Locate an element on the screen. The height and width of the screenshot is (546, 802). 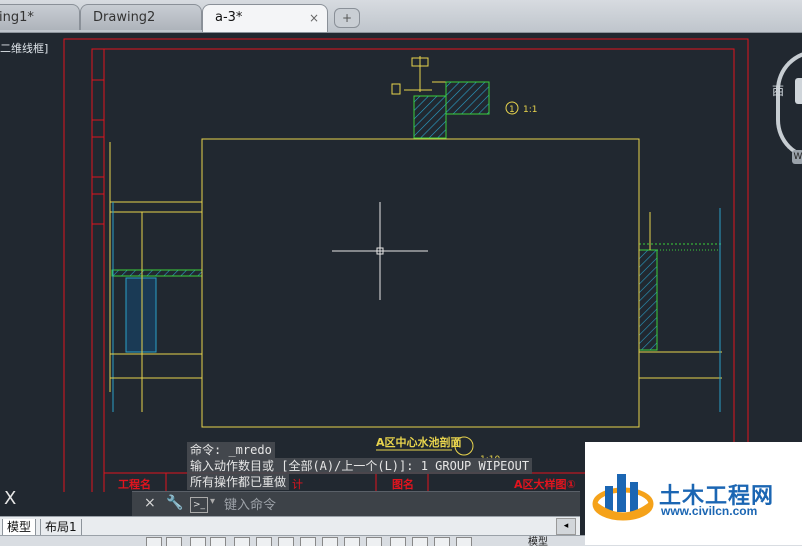
document-tab-bar: ing1* Drawing2 a-3* × + is located at coordinates (401, 16).